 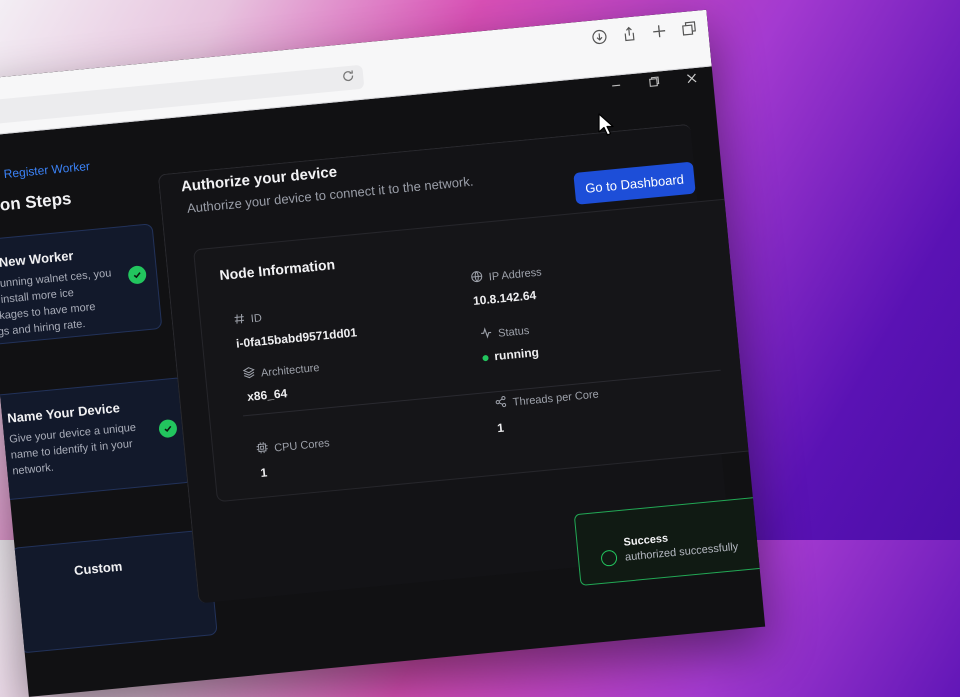 What do you see at coordinates (36, 202) in the screenshot?
I see `steps-title: ation Steps` at bounding box center [36, 202].